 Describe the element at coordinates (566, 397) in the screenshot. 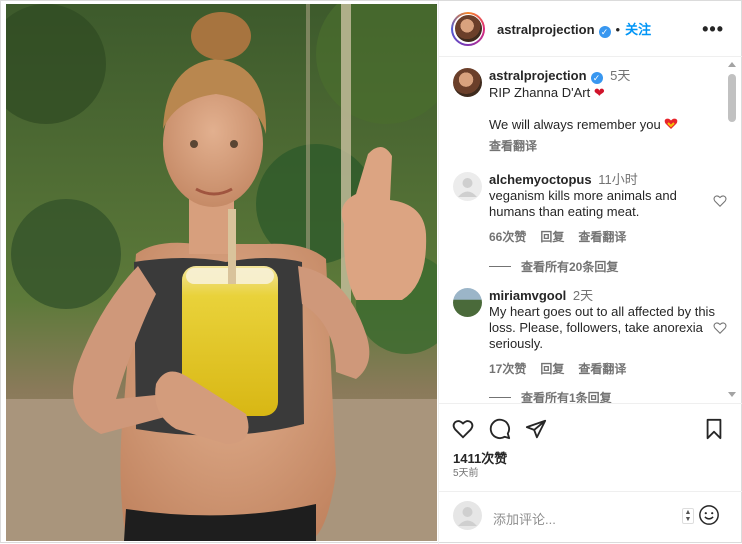

I see `view-replies-label: 查看所有1条回复` at that location.